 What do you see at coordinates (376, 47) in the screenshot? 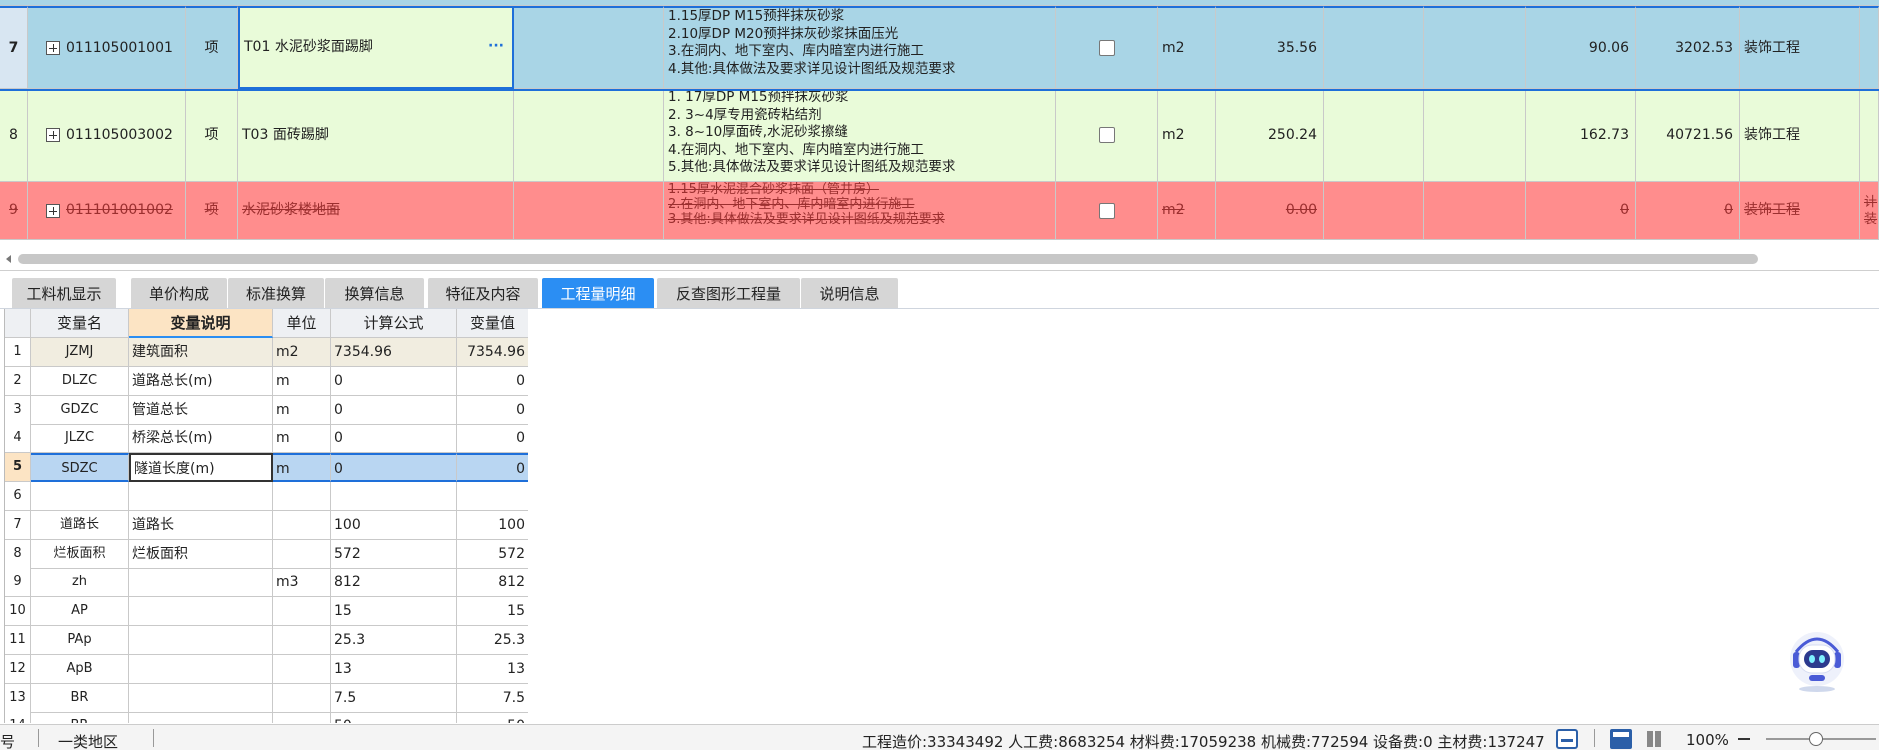
I see `cell-name: T01 水泥砂浆面踢脚 ···` at bounding box center [376, 47].